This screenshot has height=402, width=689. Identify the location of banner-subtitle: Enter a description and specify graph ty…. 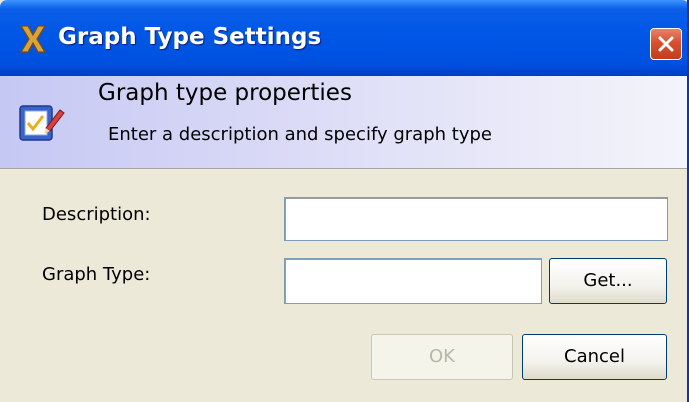
(300, 134).